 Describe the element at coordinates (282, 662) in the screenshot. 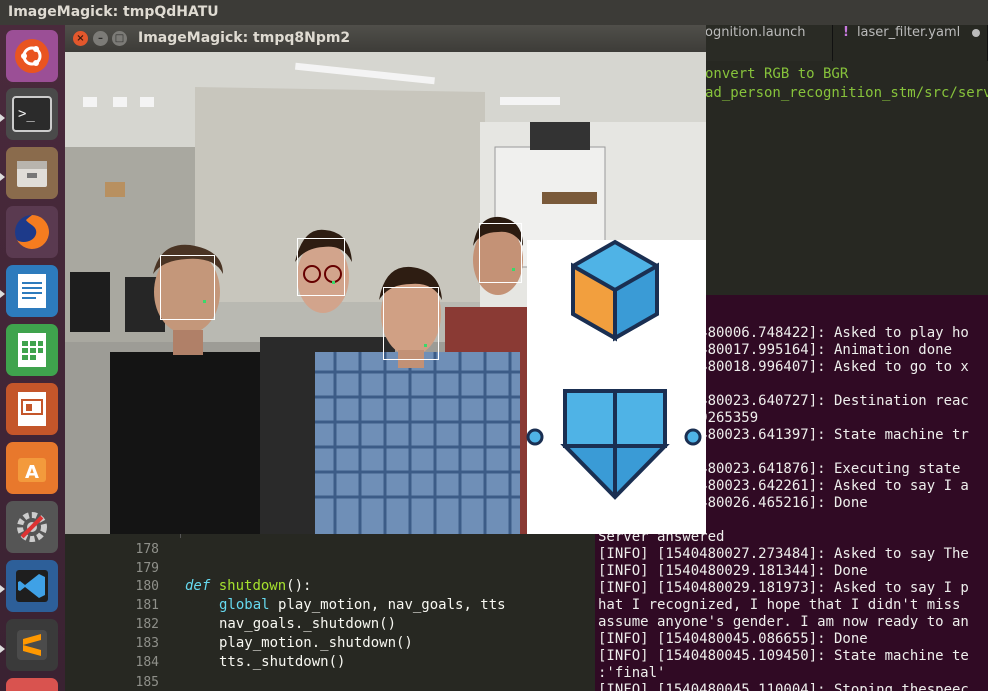

I see `code-line: tts._shutdown()` at that location.